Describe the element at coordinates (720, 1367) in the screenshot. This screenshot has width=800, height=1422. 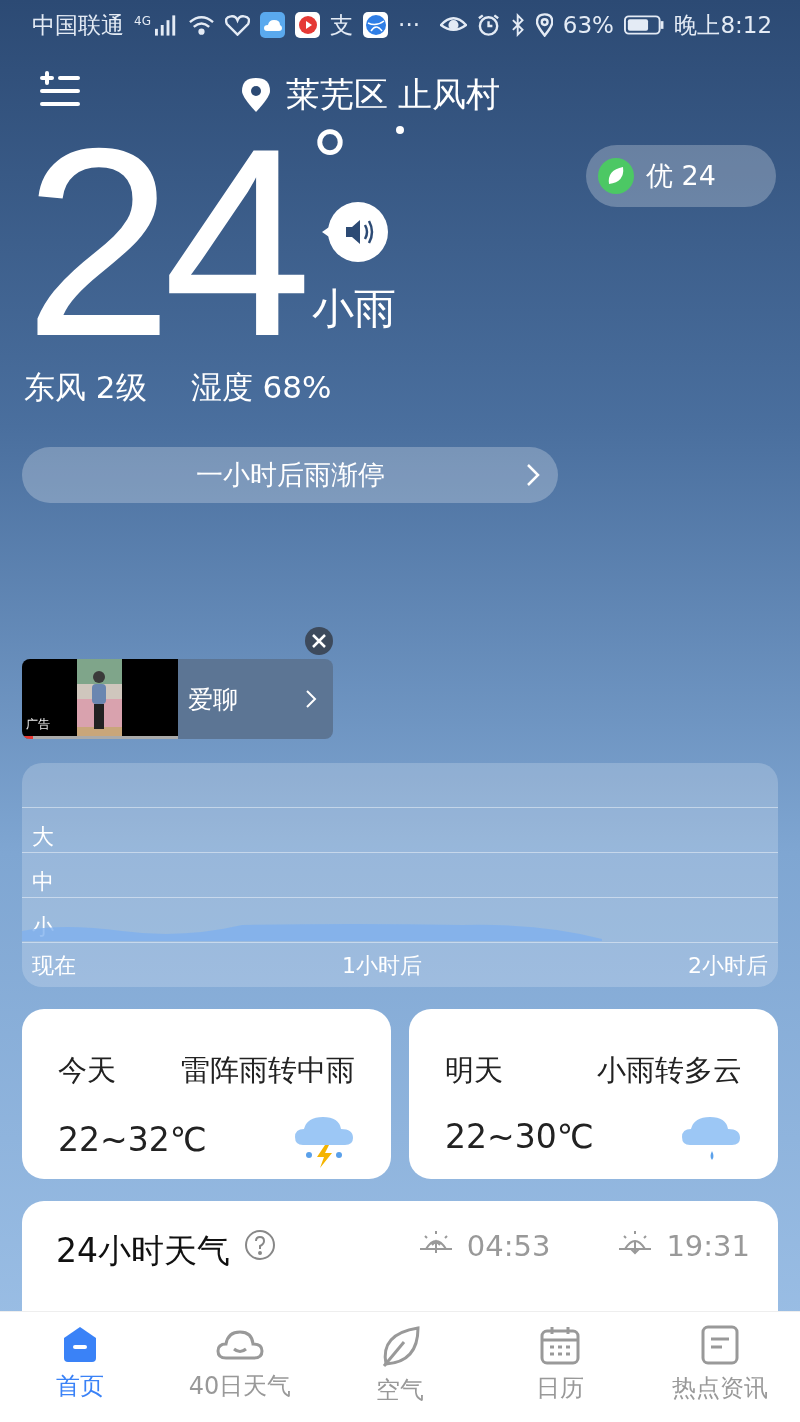
I see `nav-tab: 热点资讯` at that location.